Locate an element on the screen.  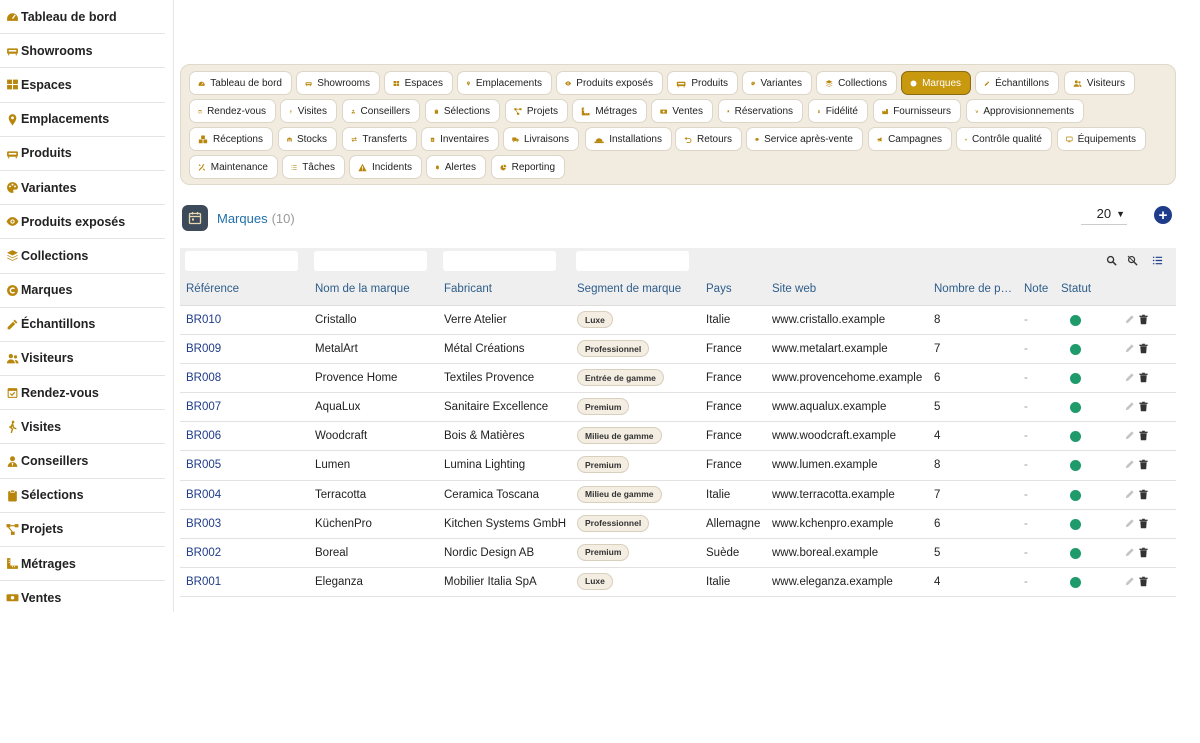
nav-chip-copyright: Marques is located at coordinates (936, 83).